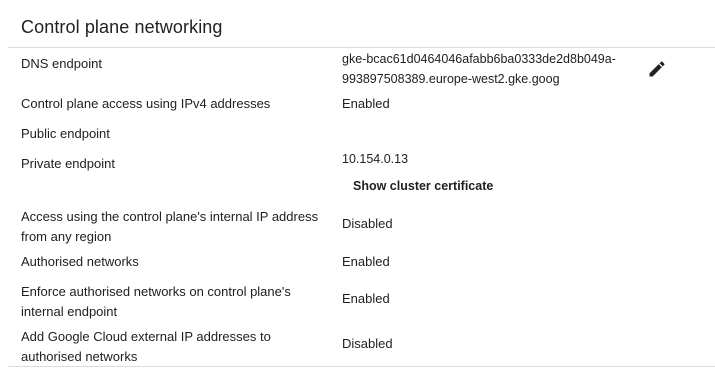 The image size is (715, 387). What do you see at coordinates (657, 69) in the screenshot?
I see `pencil-icon` at bounding box center [657, 69].